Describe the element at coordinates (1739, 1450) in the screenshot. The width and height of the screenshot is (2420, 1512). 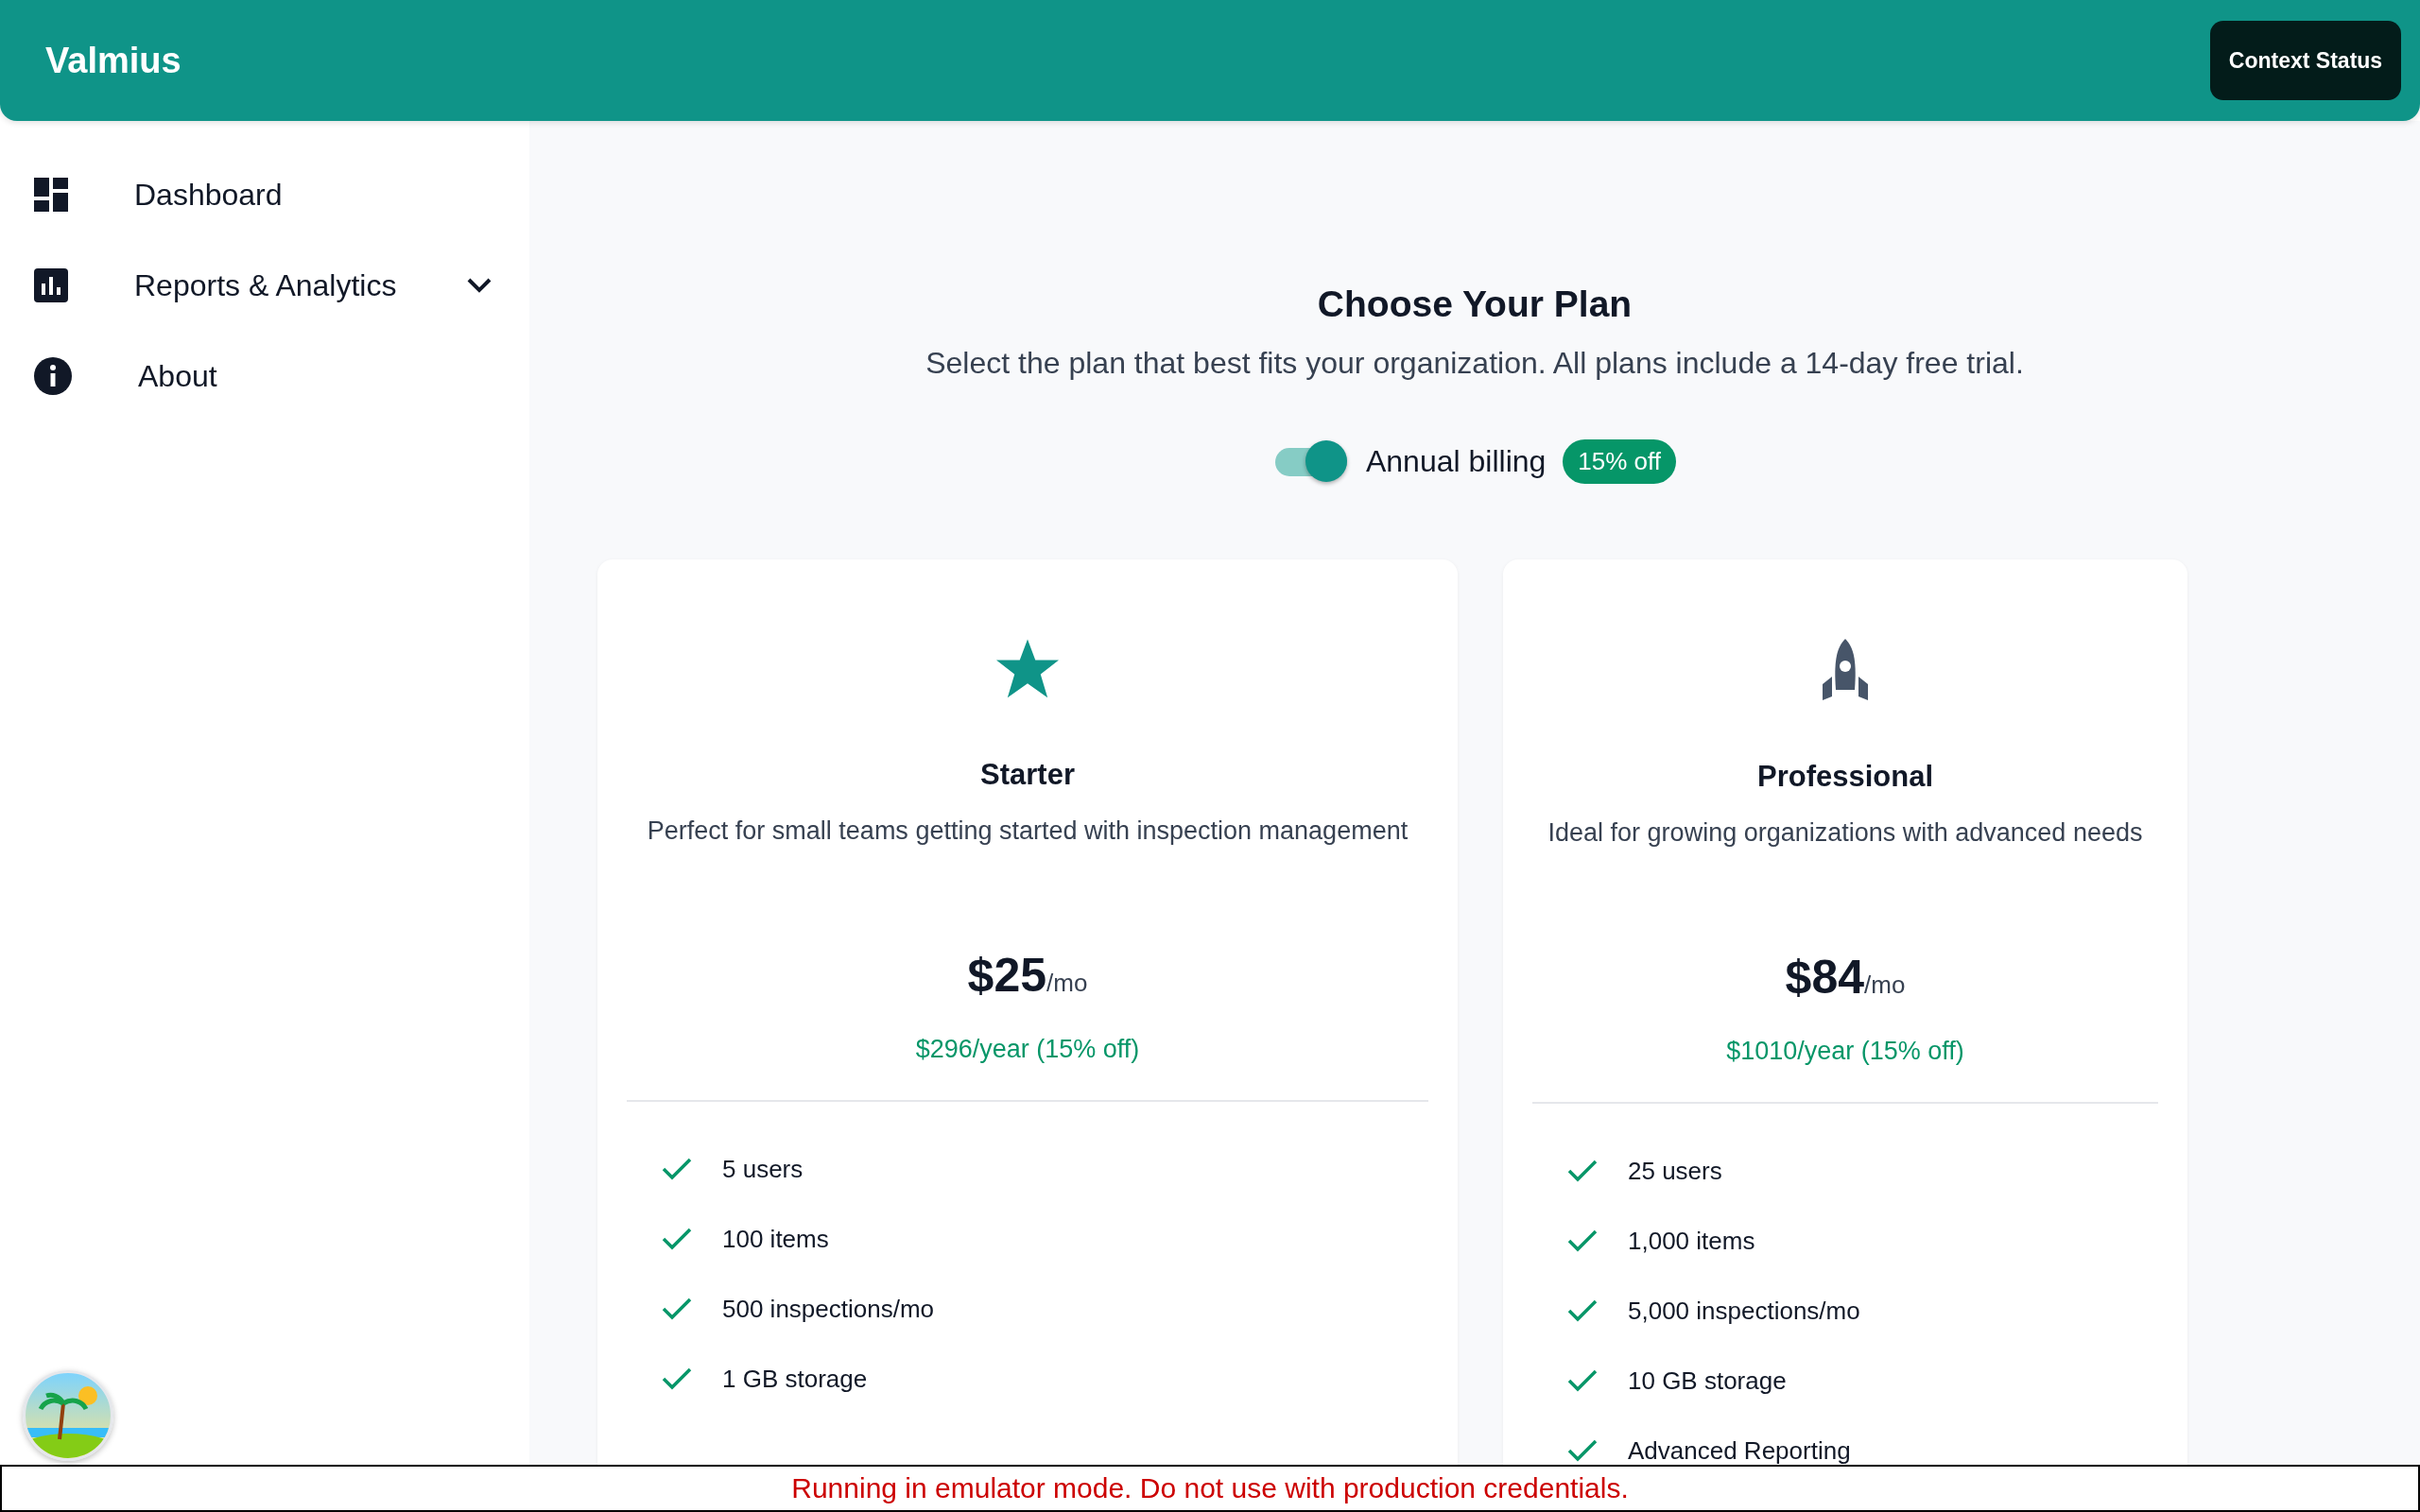
I see `feature-text: Advanced Reporting` at that location.